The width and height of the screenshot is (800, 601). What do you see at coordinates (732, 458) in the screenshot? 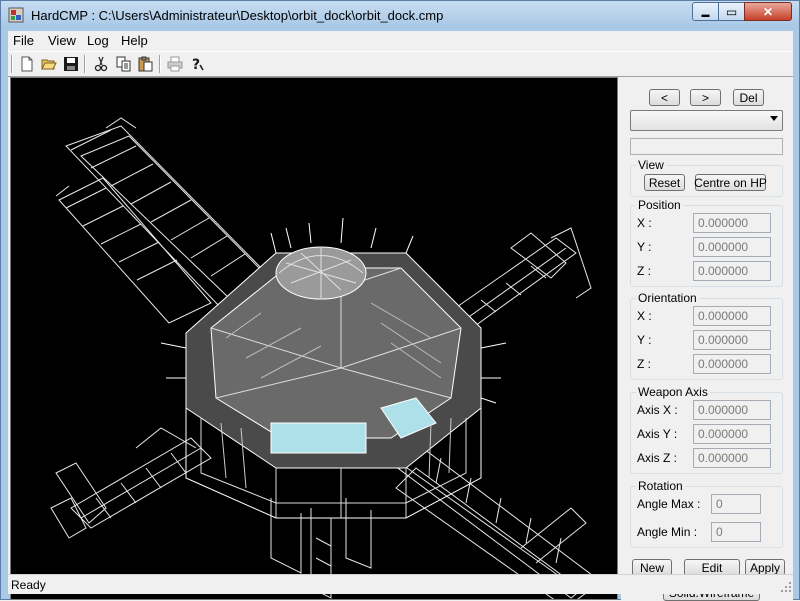
I see `weapon-axis-z-field: 0.000000` at bounding box center [732, 458].